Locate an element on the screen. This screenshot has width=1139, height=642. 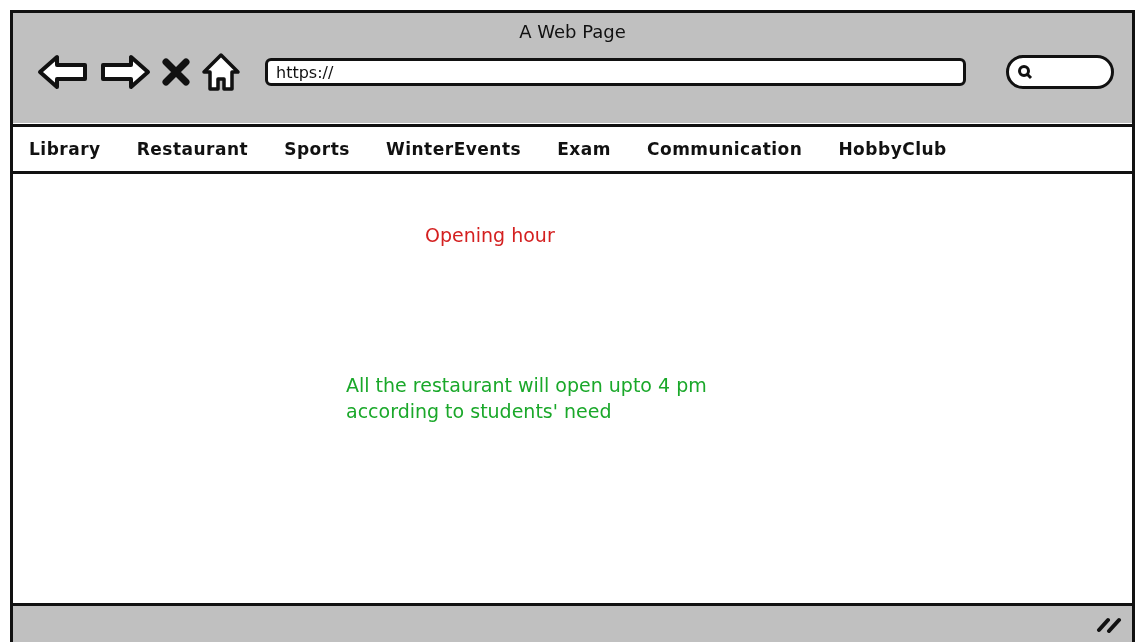
nav-link: Exam is located at coordinates (584, 149).